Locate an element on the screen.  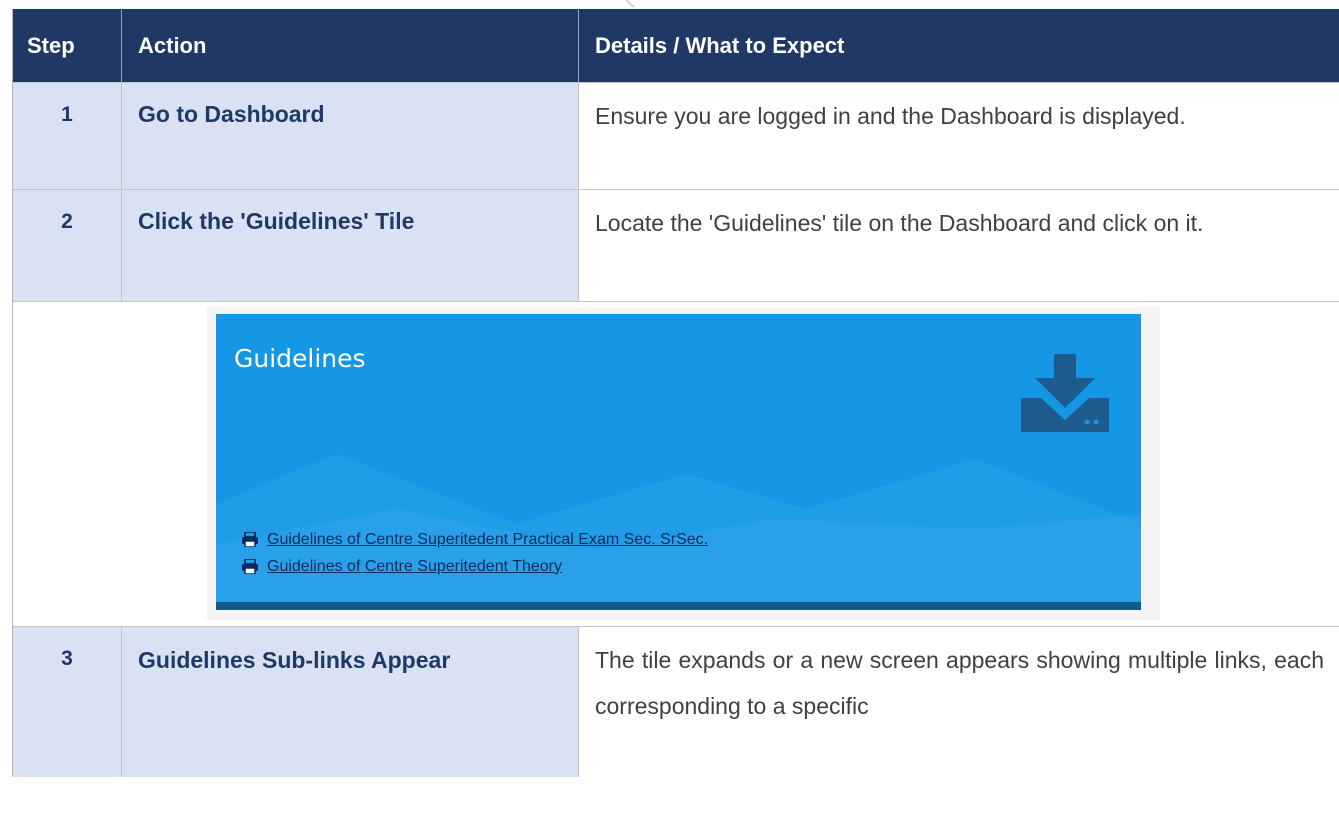
header-step: Step is located at coordinates (67, 45).